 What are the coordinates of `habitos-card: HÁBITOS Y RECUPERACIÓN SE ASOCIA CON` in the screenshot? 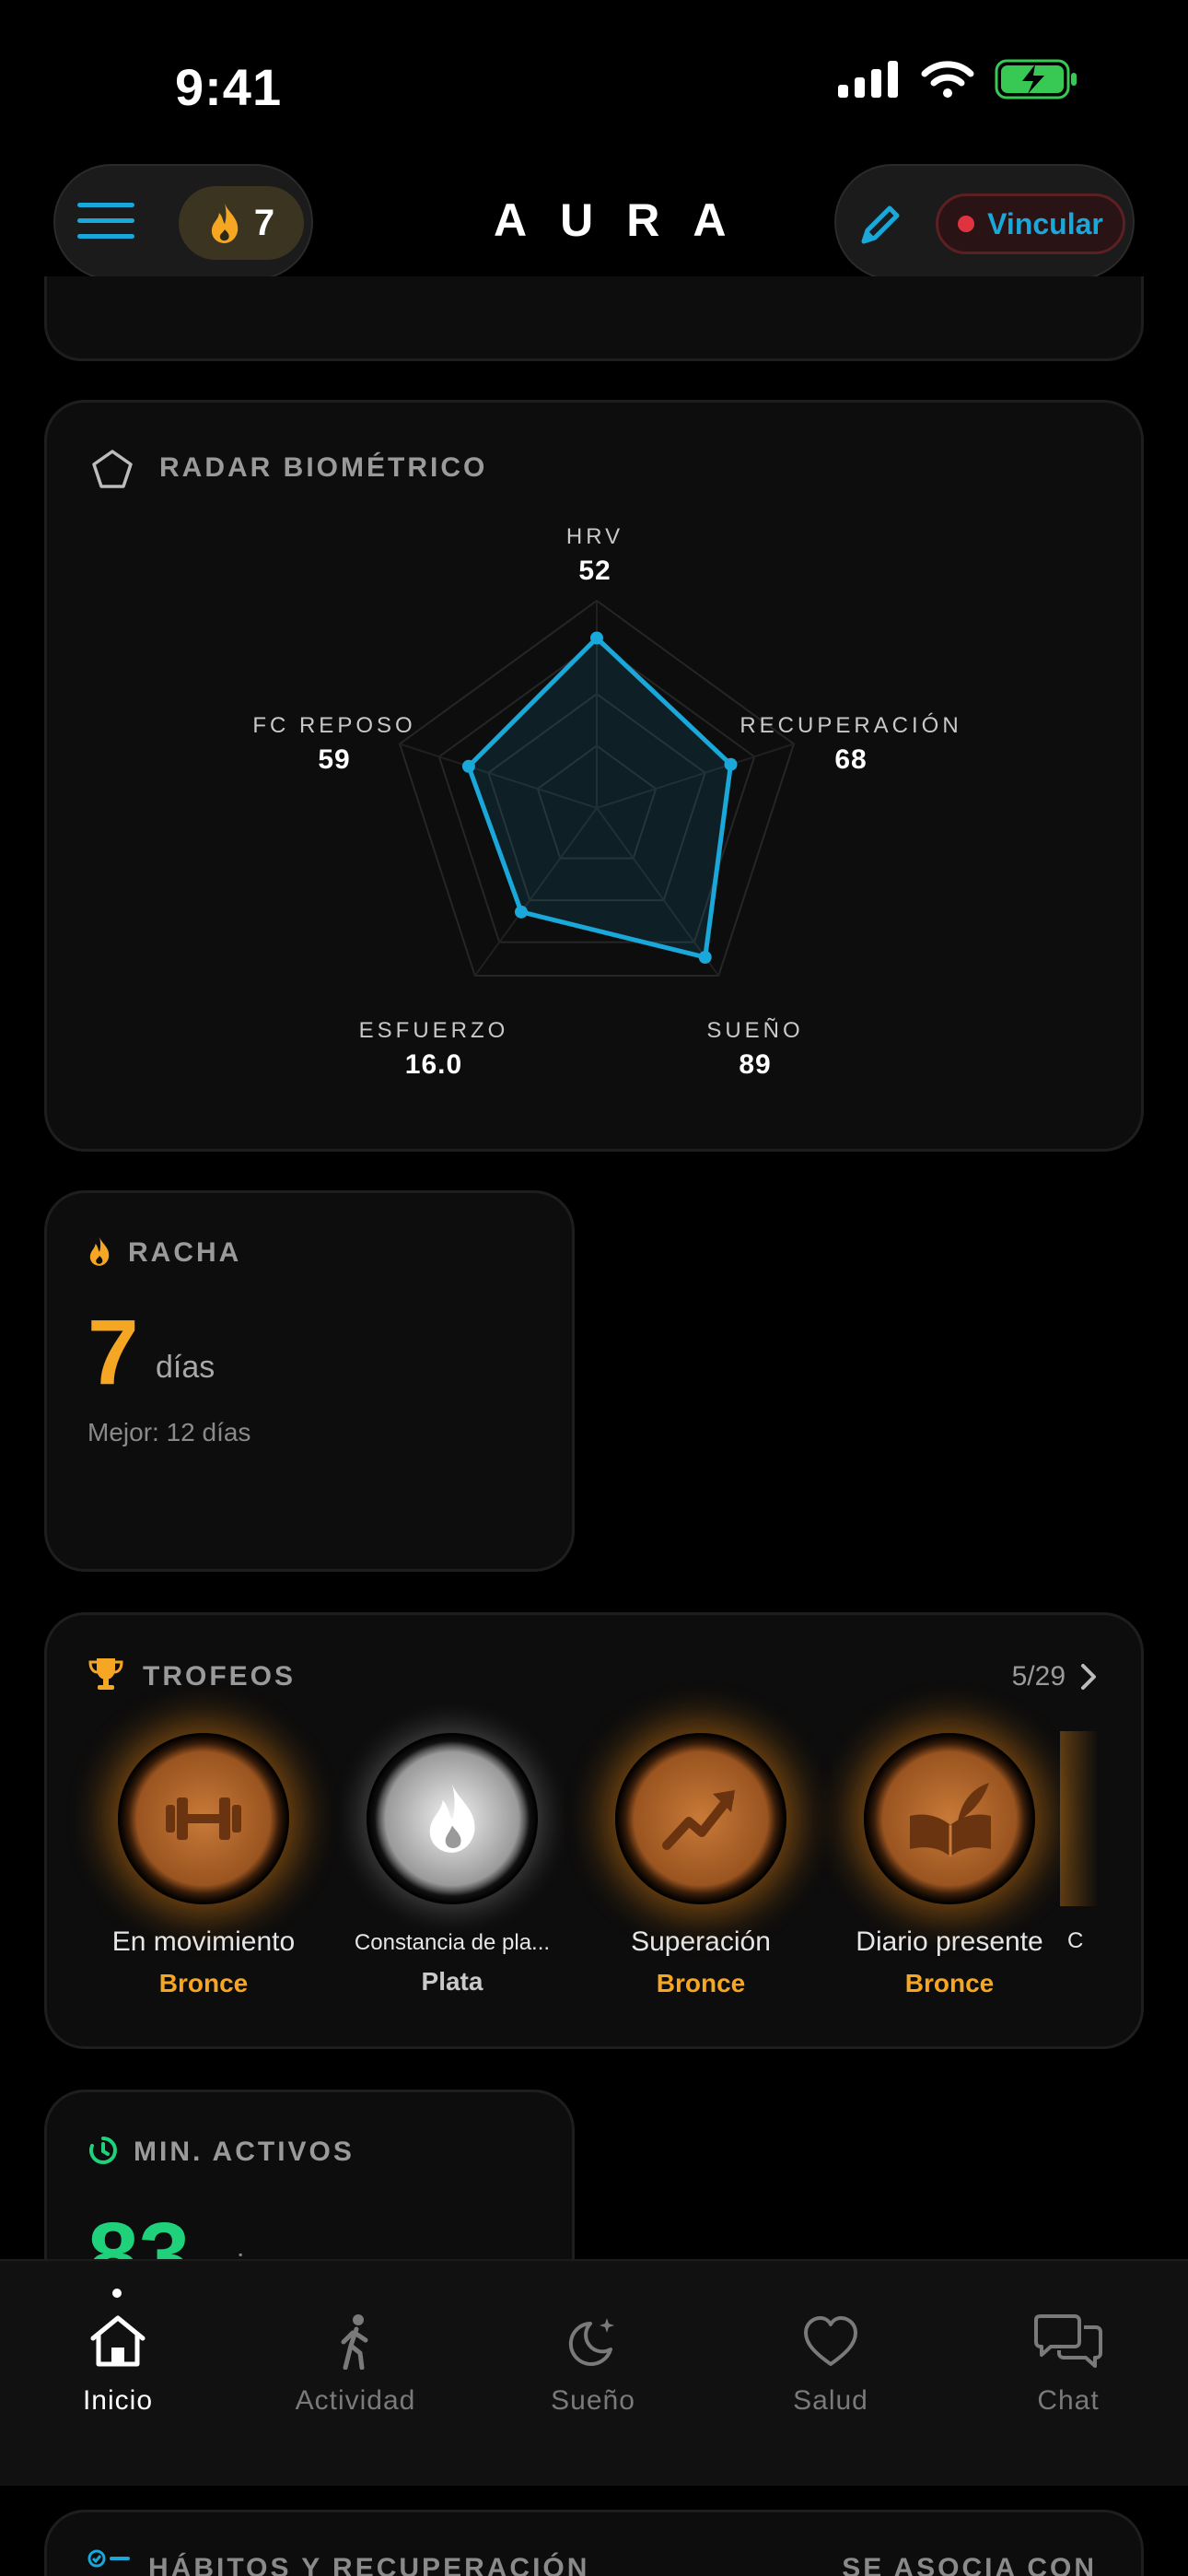 It's located at (594, 2543).